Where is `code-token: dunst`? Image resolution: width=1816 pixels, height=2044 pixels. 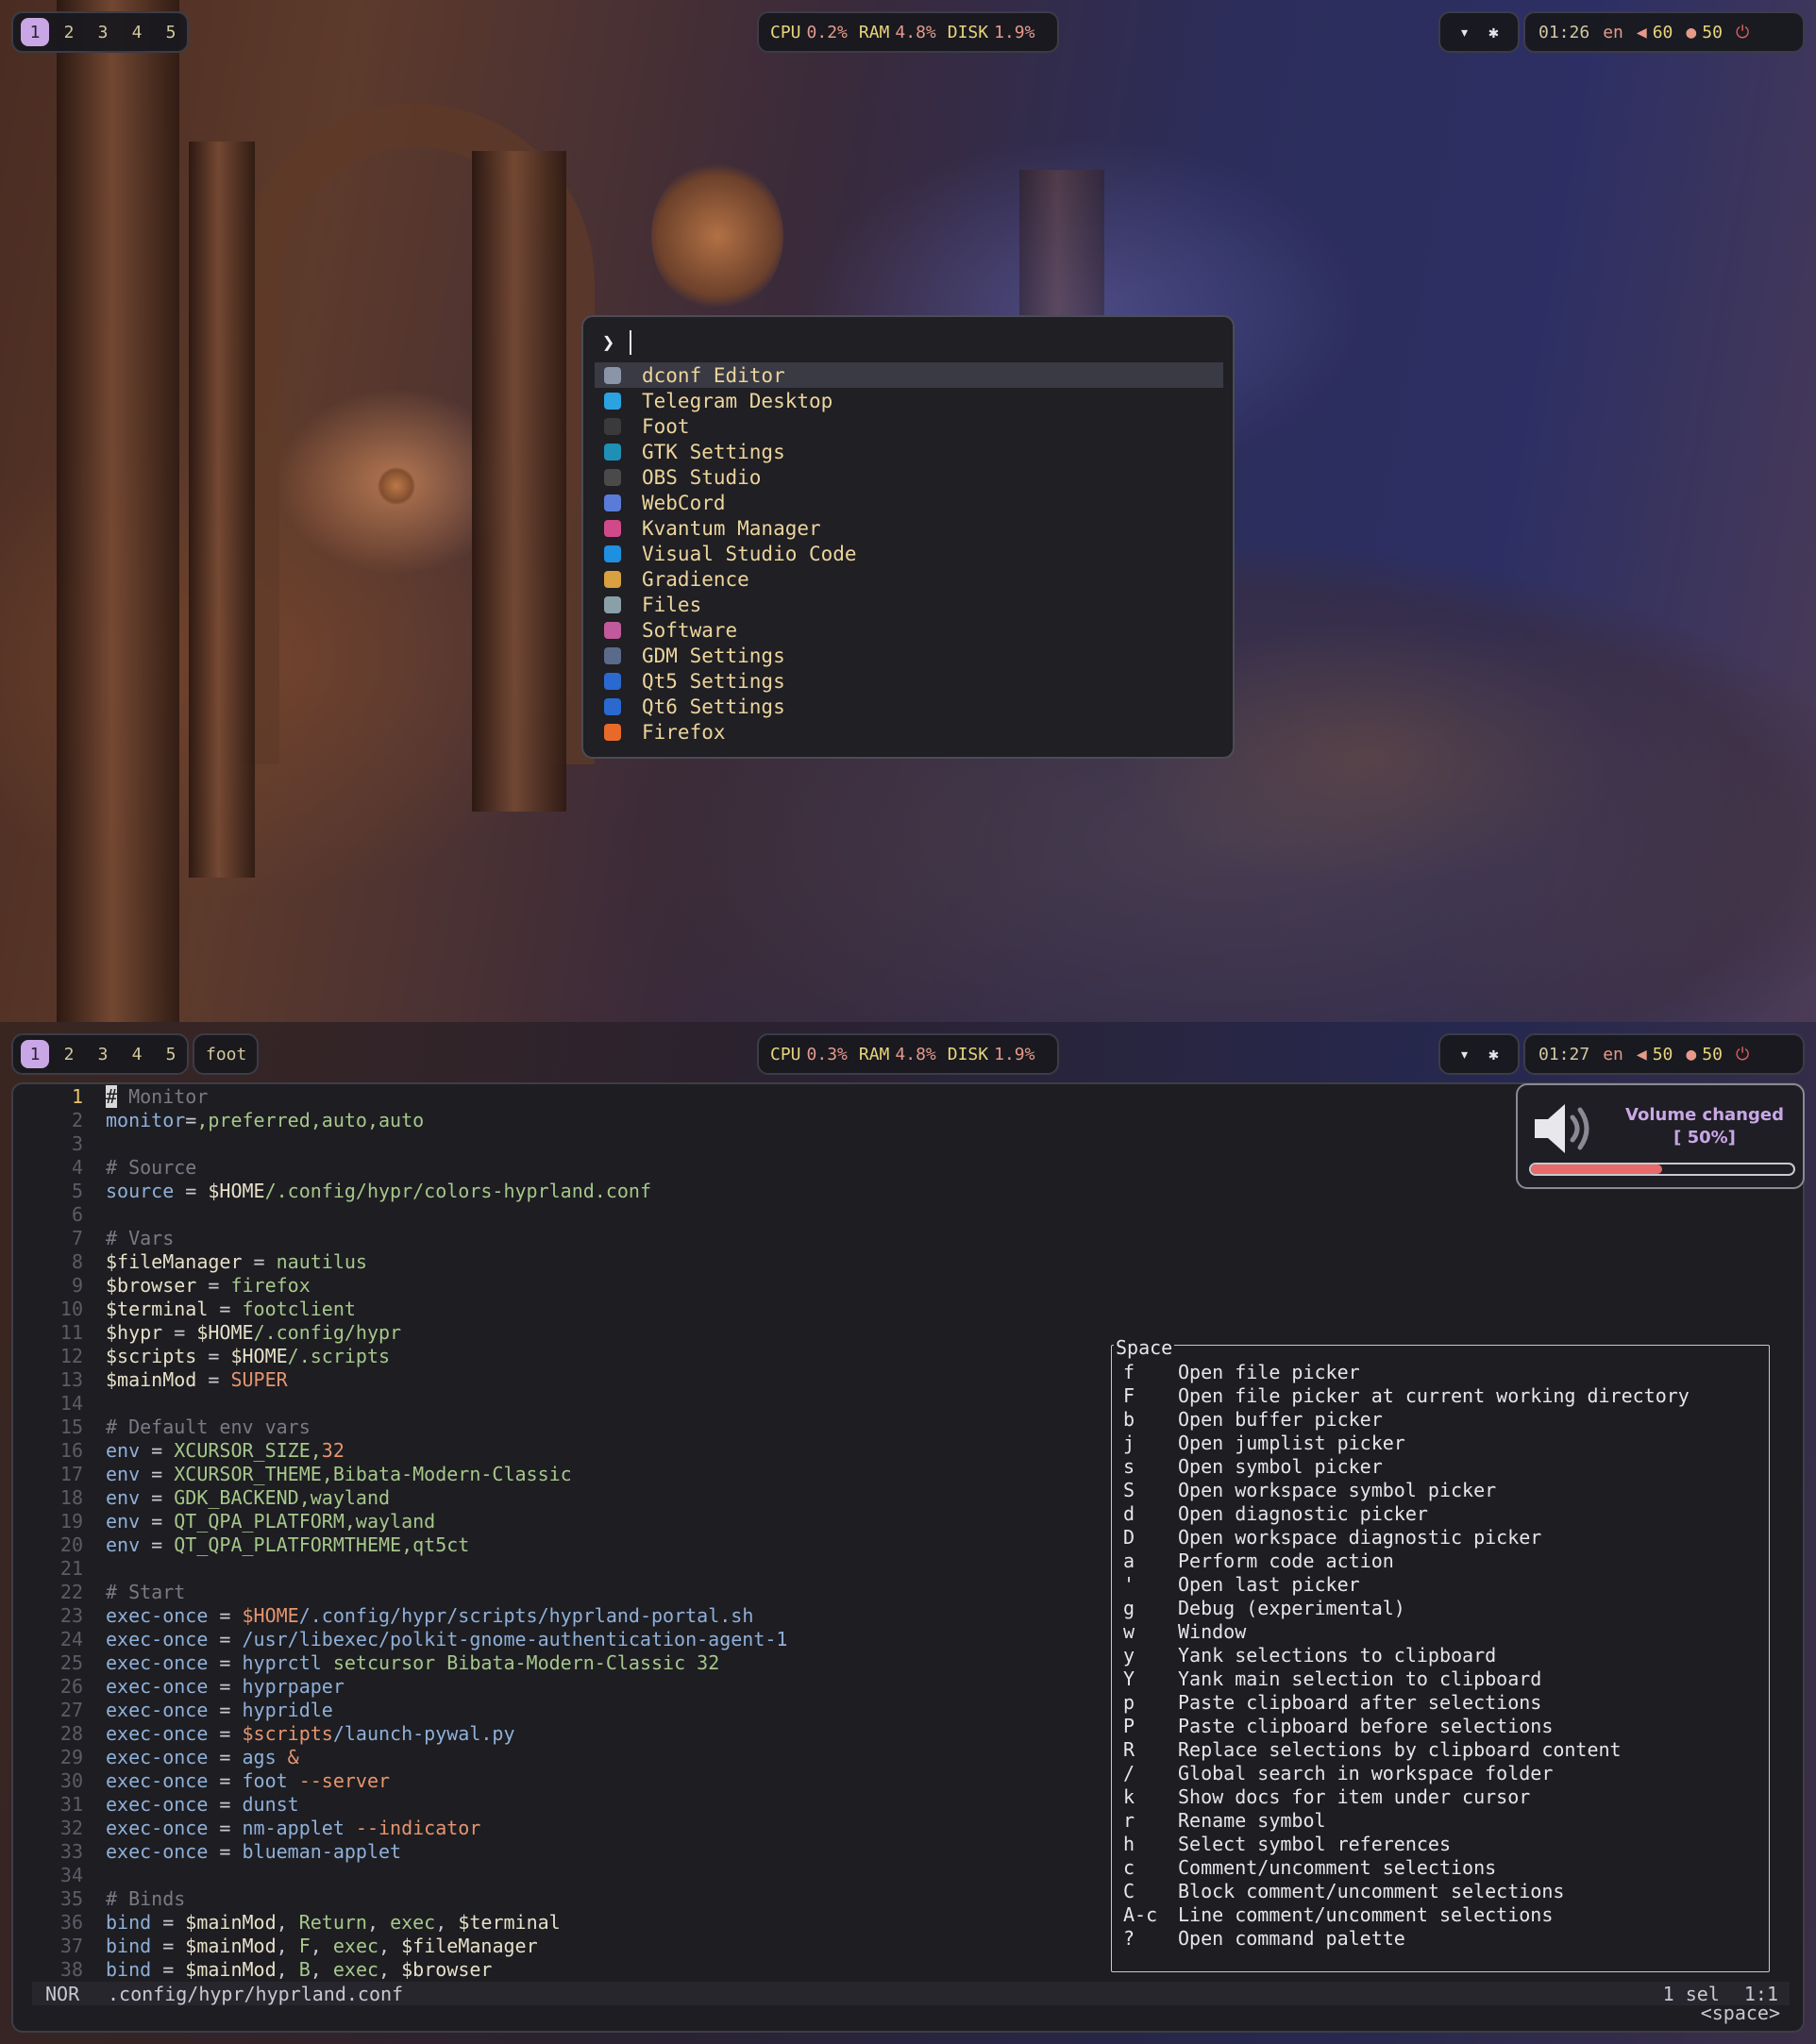 code-token: dunst is located at coordinates (270, 1805).